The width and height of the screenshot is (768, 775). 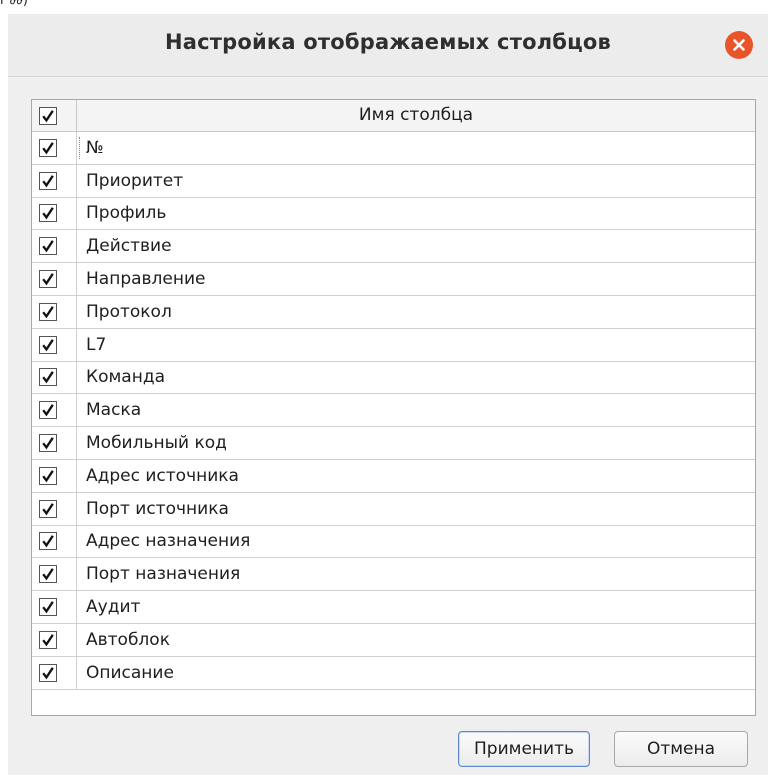 I want to click on table-row: Действие, so click(x=393, y=247).